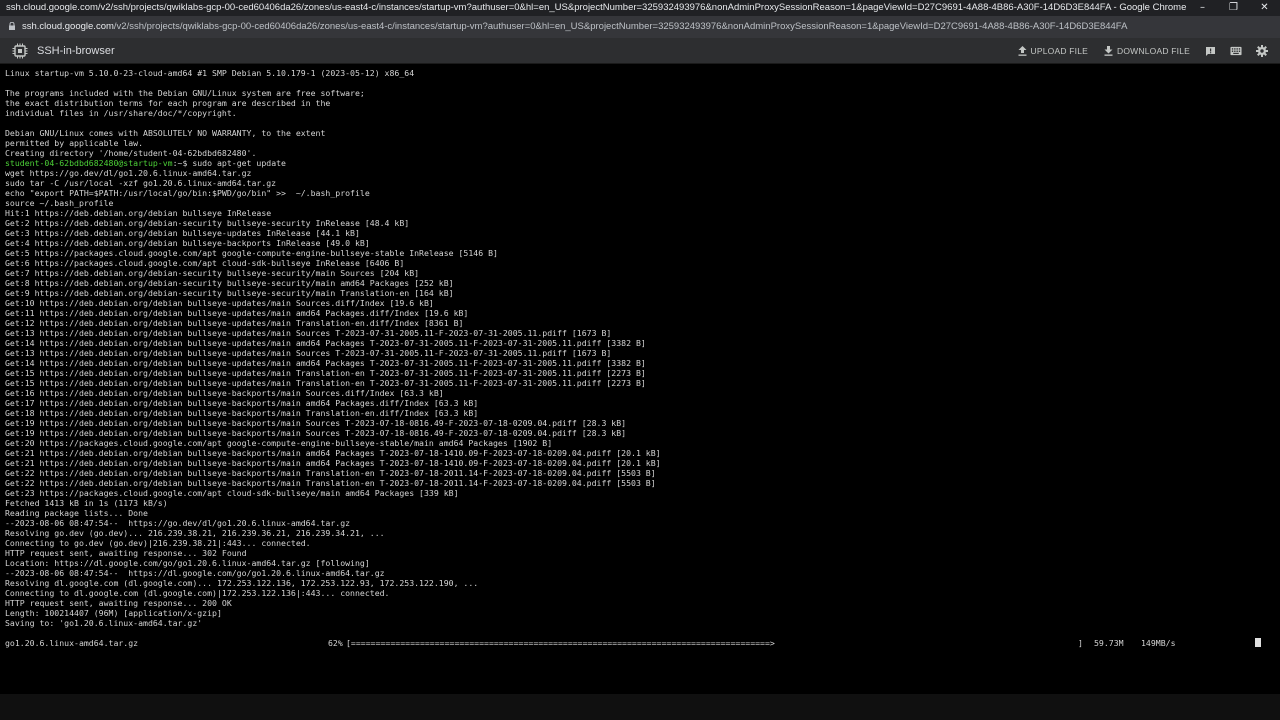 This screenshot has width=1280, height=720. What do you see at coordinates (104, 623) in the screenshot?
I see `terminal-output-line: Saving to: 'go1.20.6.linux-amd64.tar.gz'` at bounding box center [104, 623].